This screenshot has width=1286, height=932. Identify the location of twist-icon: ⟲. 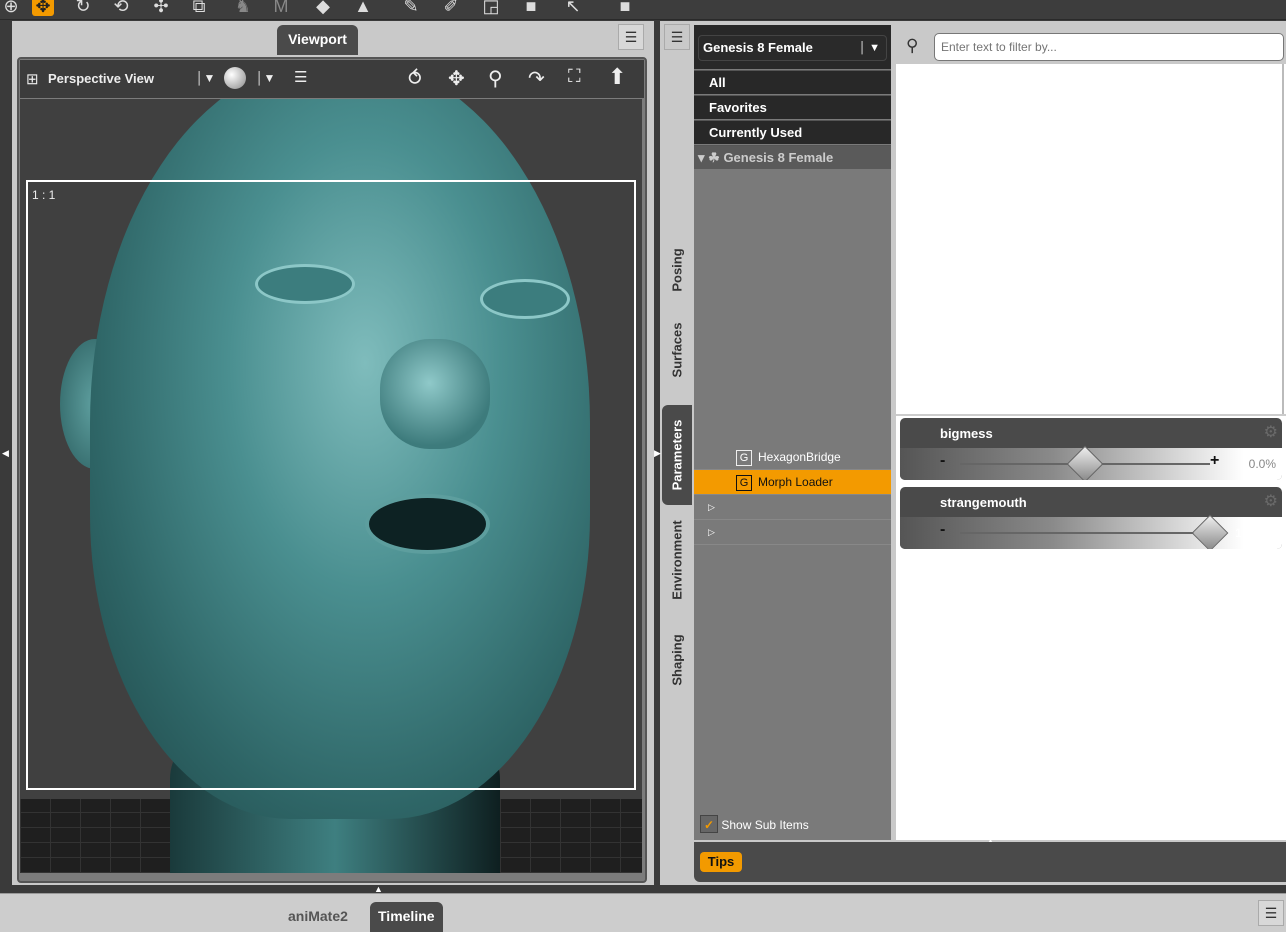
(121, 8).